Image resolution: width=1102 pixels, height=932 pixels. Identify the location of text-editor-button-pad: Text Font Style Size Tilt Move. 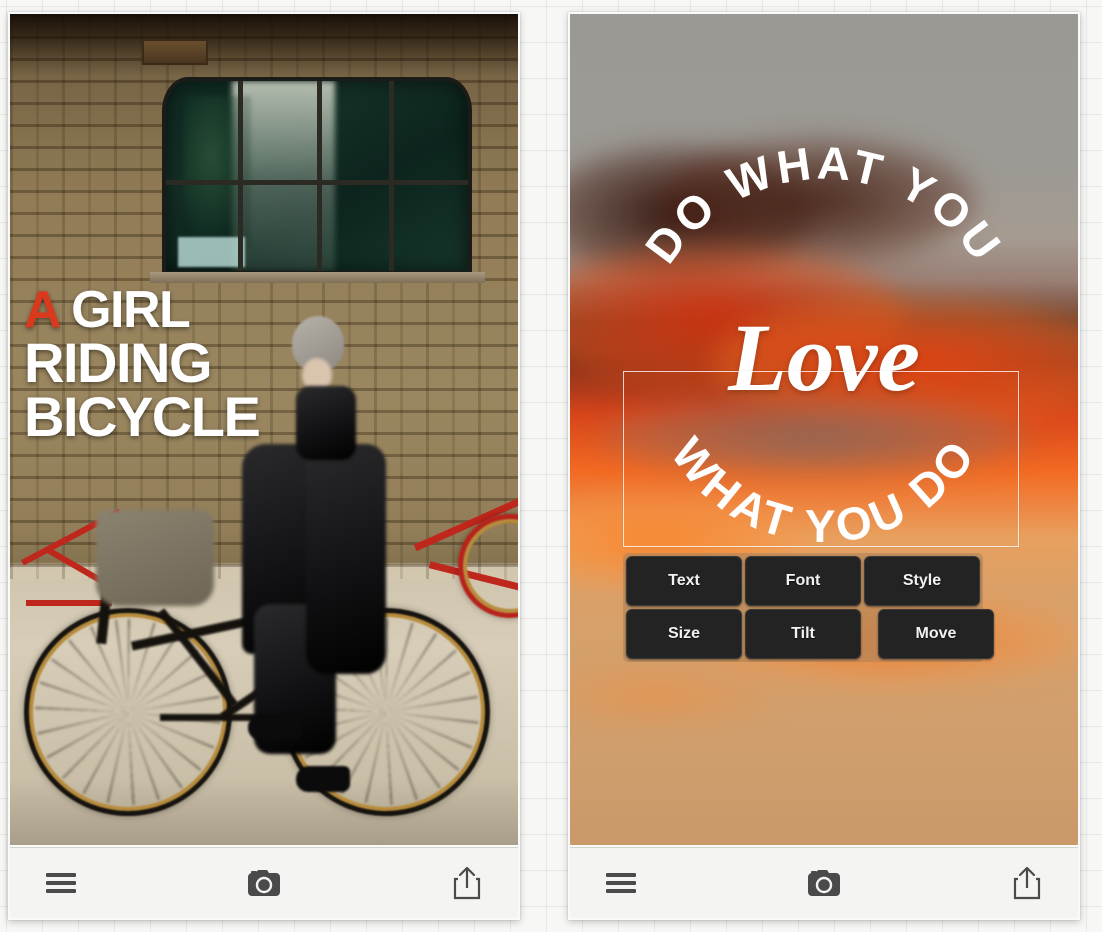
(808, 607).